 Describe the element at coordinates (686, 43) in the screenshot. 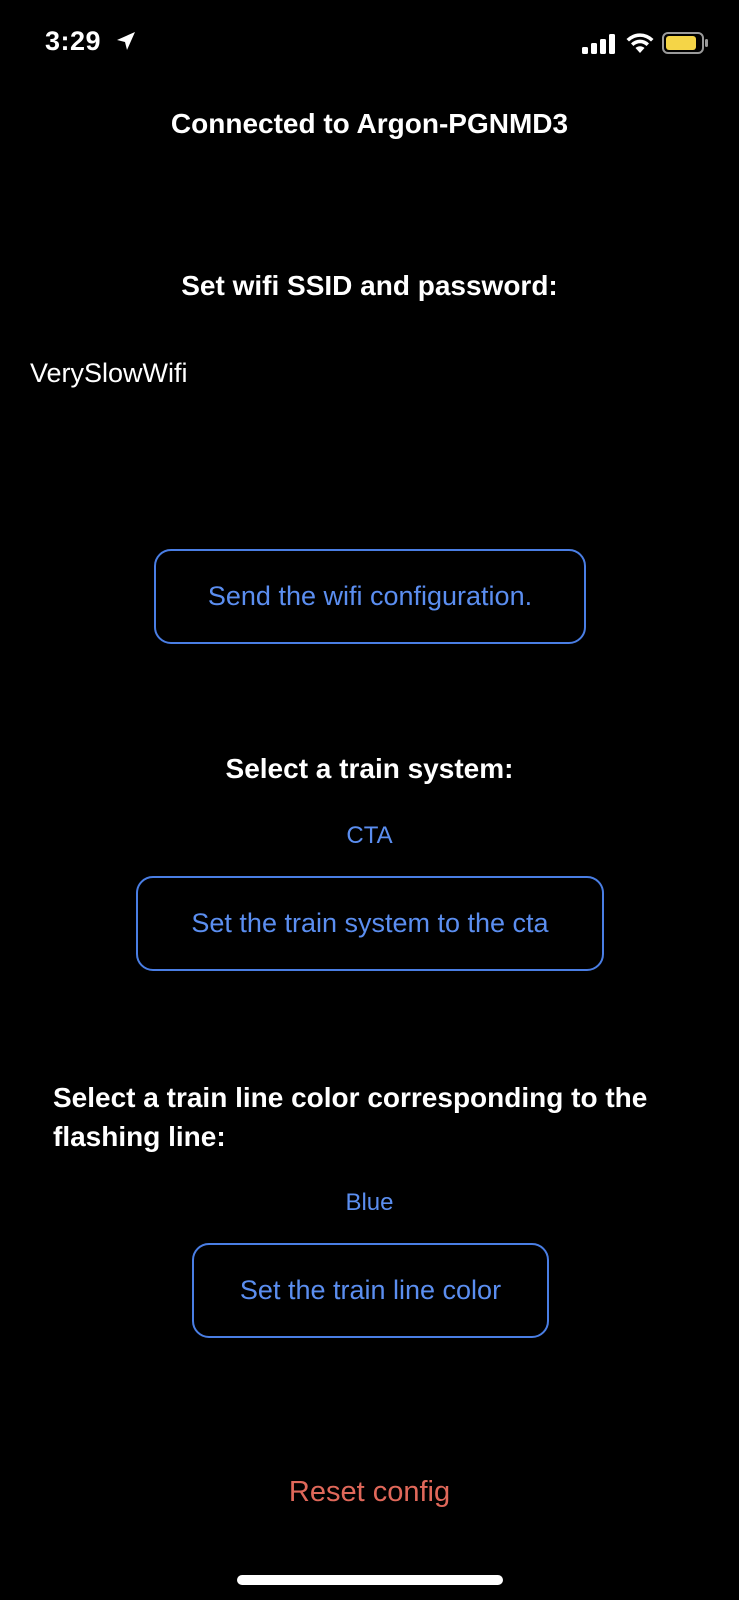

I see `battery-icon` at that location.